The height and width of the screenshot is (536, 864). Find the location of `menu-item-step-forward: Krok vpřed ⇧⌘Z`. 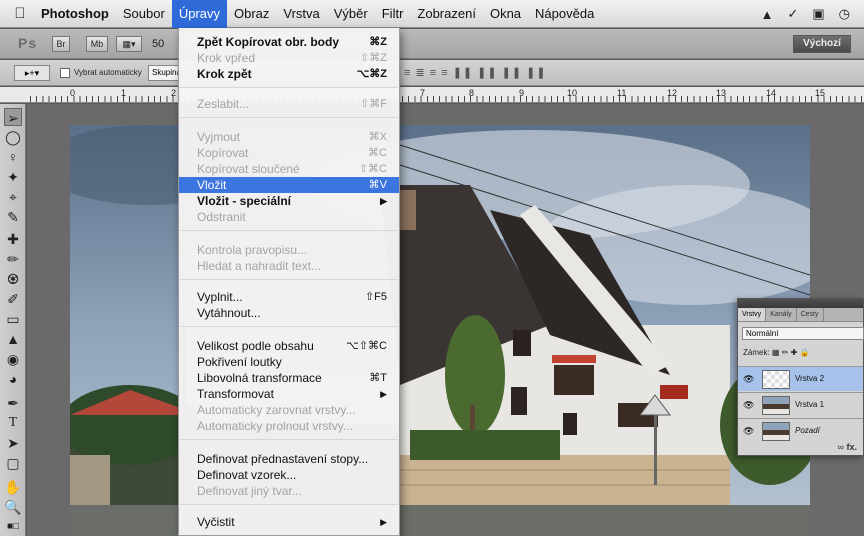

menu-item-step-forward: Krok vpřed ⇧⌘Z is located at coordinates (289, 58).